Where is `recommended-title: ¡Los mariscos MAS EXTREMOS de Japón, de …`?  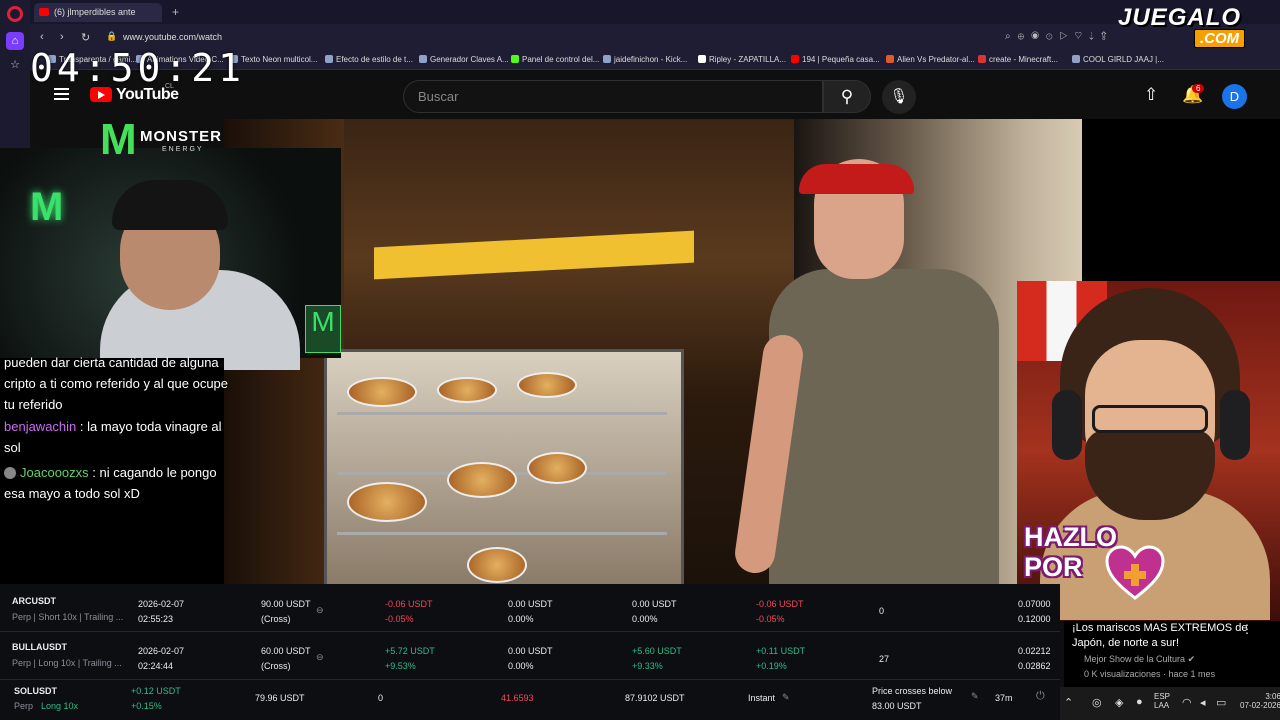 recommended-title: ¡Los mariscos MAS EXTREMOS de Japón, de … is located at coordinates (1167, 636).